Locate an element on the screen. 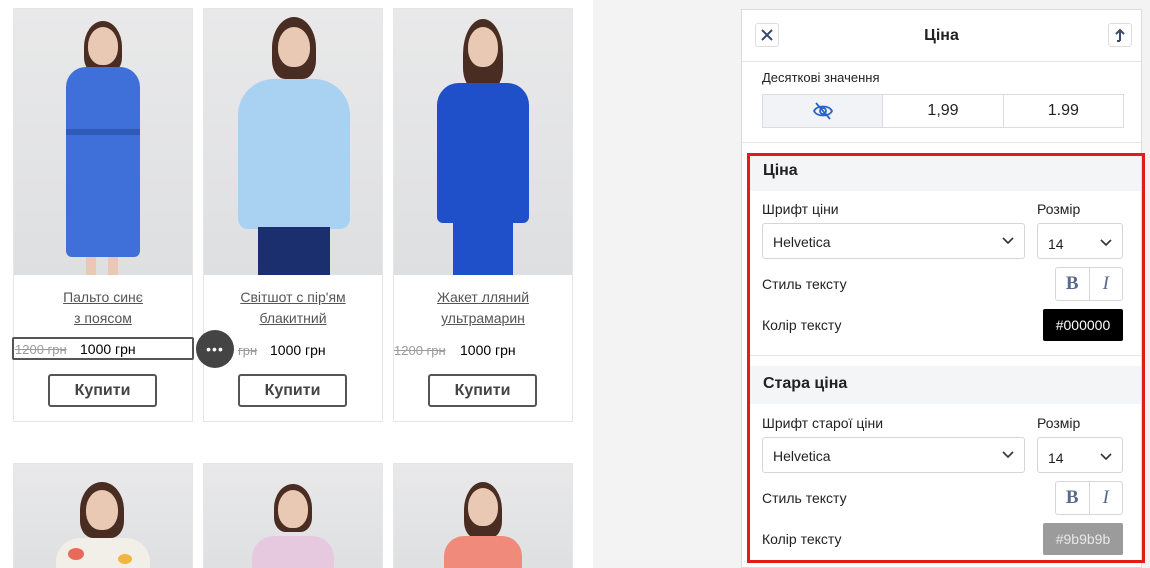 This screenshot has height=568, width=1150. price-size-select: 14 is located at coordinates (1080, 241).